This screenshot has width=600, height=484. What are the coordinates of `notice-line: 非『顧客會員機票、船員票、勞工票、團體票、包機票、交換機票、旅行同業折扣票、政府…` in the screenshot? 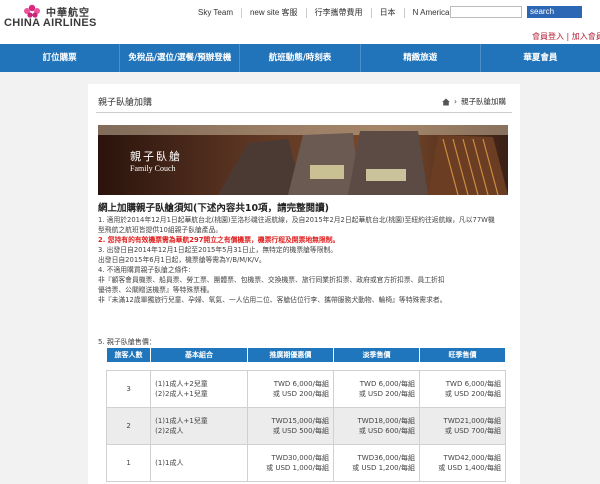 It's located at (271, 280).